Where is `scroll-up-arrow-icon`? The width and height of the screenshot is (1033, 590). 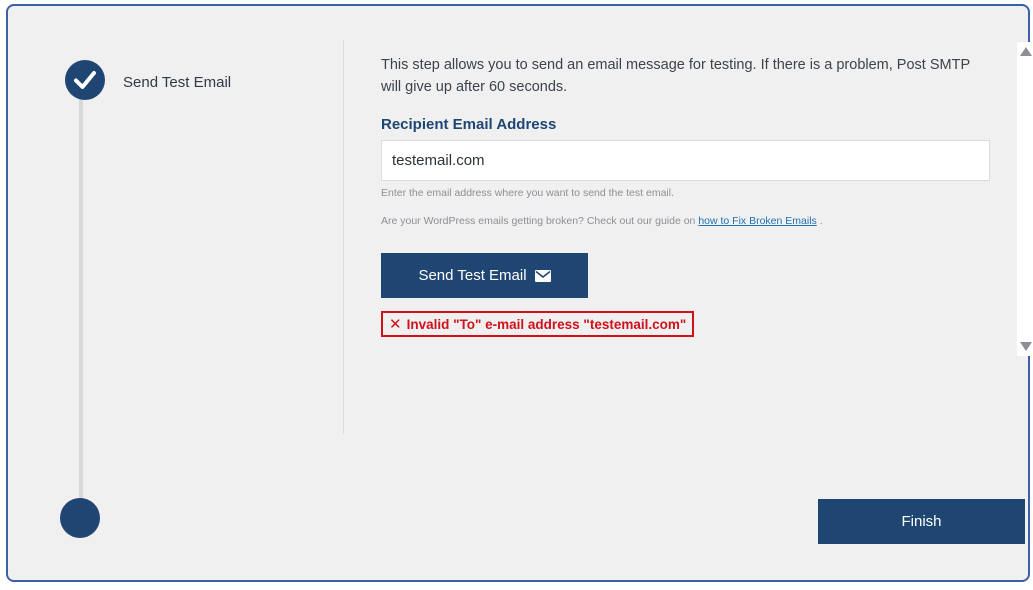
scroll-up-arrow-icon is located at coordinates (1026, 51).